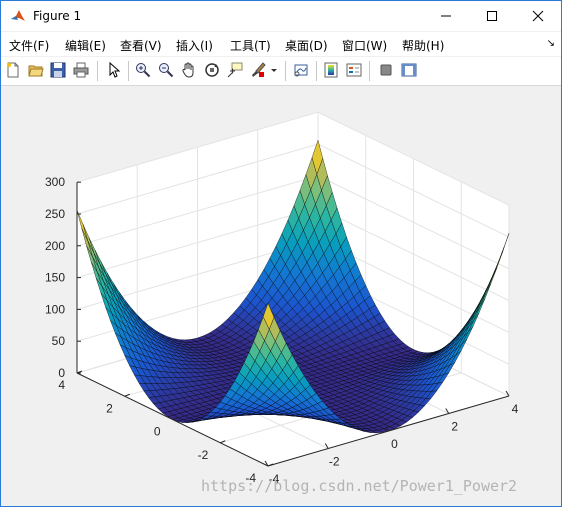 The height and width of the screenshot is (507, 562). What do you see at coordinates (58, 70) in the screenshot?
I see `save-icon` at bounding box center [58, 70].